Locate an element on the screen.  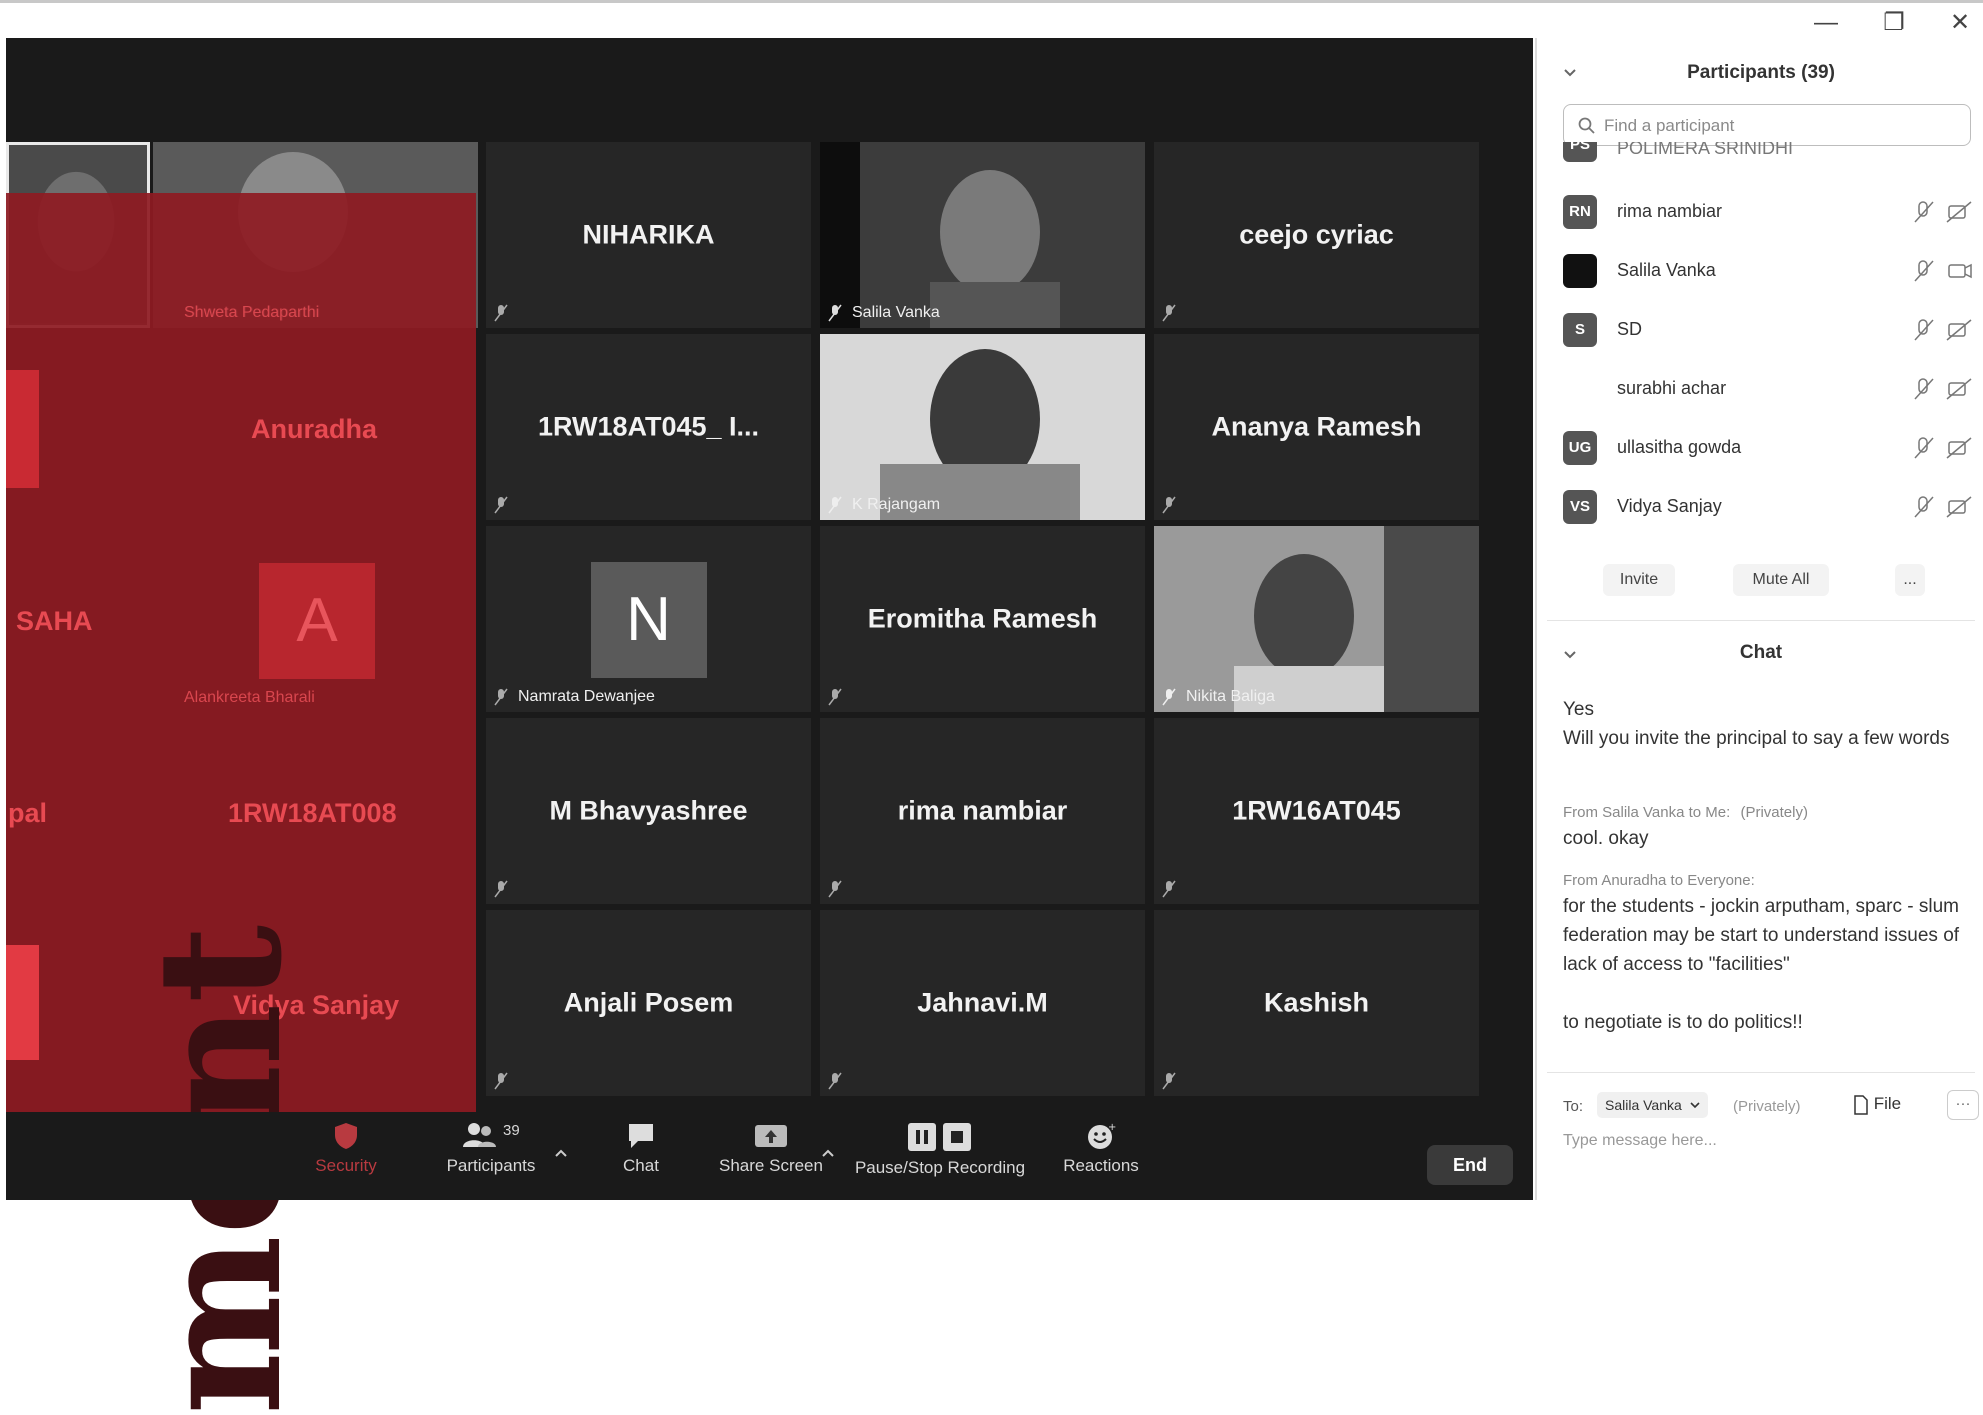
video-tile: rima nambiar is located at coordinates (982, 811).